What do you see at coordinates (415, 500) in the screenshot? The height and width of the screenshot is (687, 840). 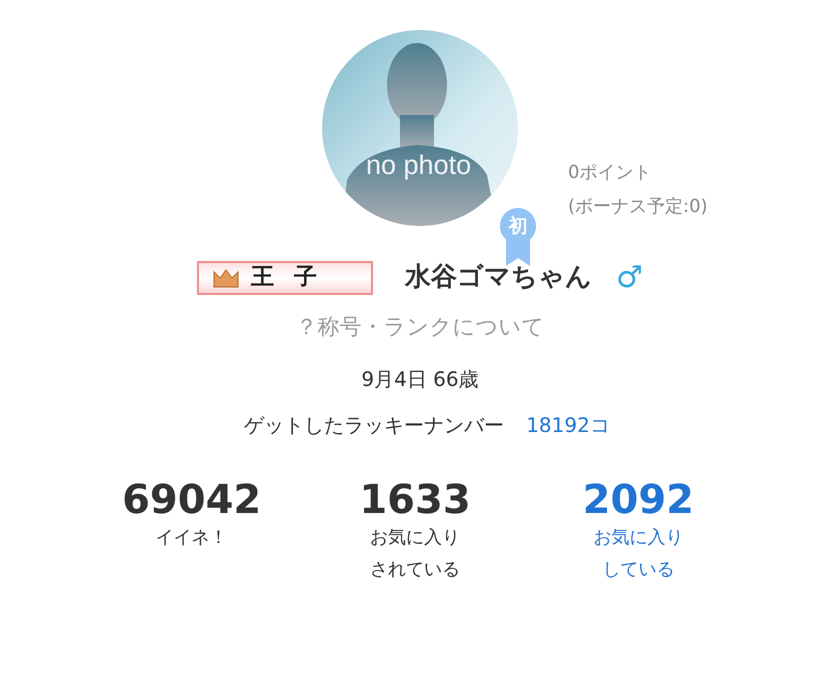 I see `stat-value: 1633` at bounding box center [415, 500].